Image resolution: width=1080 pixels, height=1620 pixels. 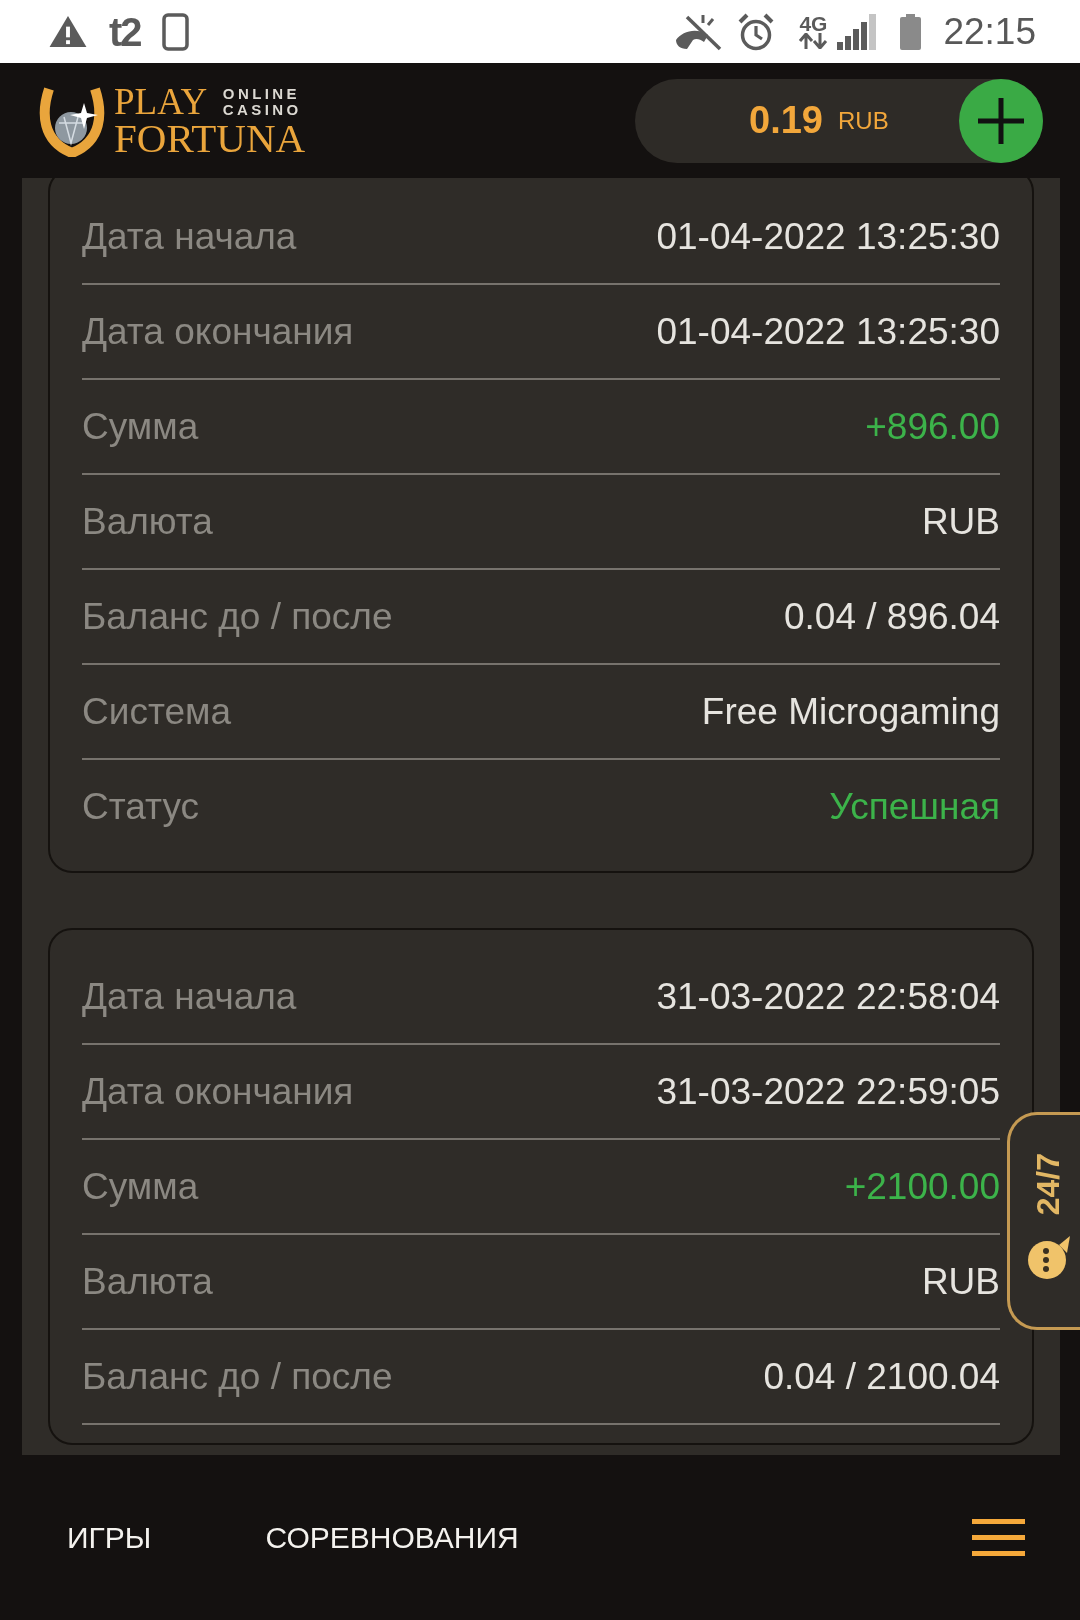 What do you see at coordinates (262, 109) in the screenshot?
I see `logo-tagline: CASINO` at bounding box center [262, 109].